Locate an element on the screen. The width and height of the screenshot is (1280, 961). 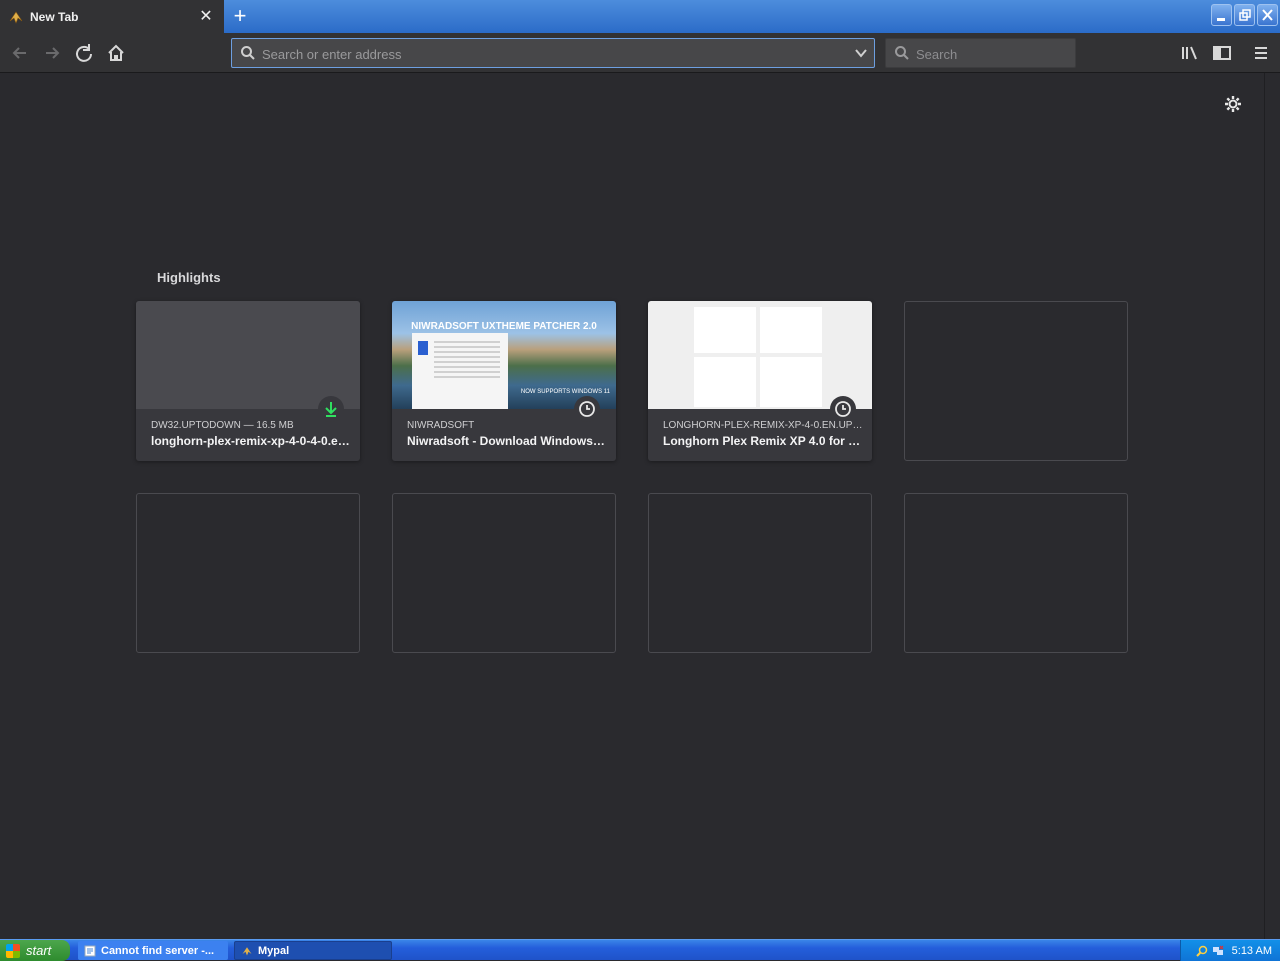
thumbnail-text-lines is located at coordinates (467, 361).